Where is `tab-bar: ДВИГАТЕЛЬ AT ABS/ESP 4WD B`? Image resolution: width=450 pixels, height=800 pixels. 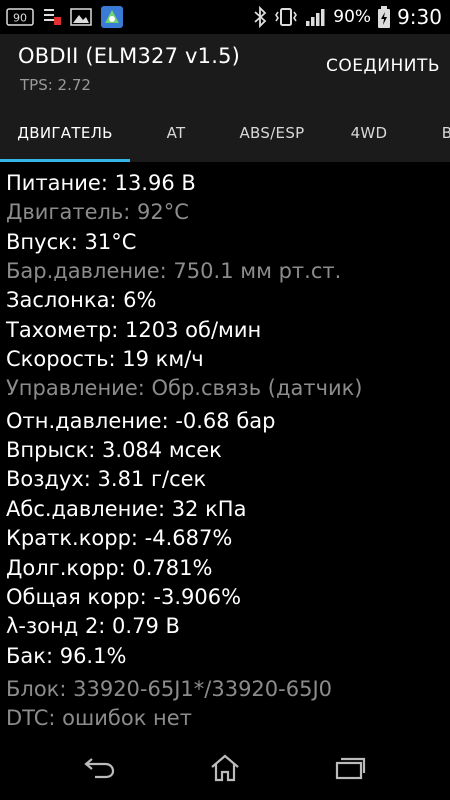
tab-bar: ДВИГАТЕЛЬ AT ABS/ESP 4WD B is located at coordinates (225, 133).